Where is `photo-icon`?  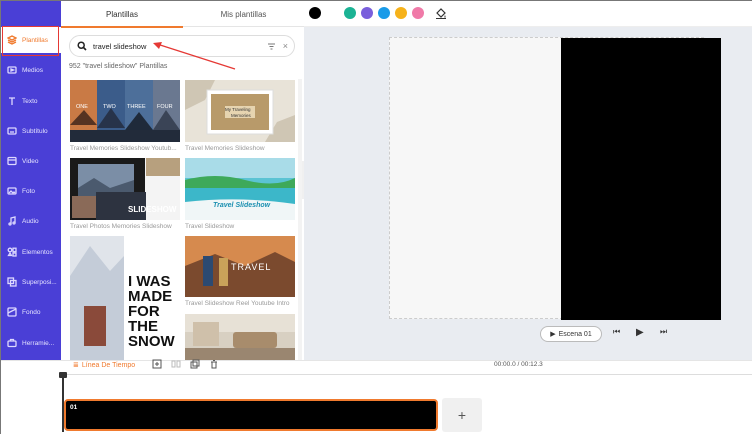 photo-icon is located at coordinates (12, 191).